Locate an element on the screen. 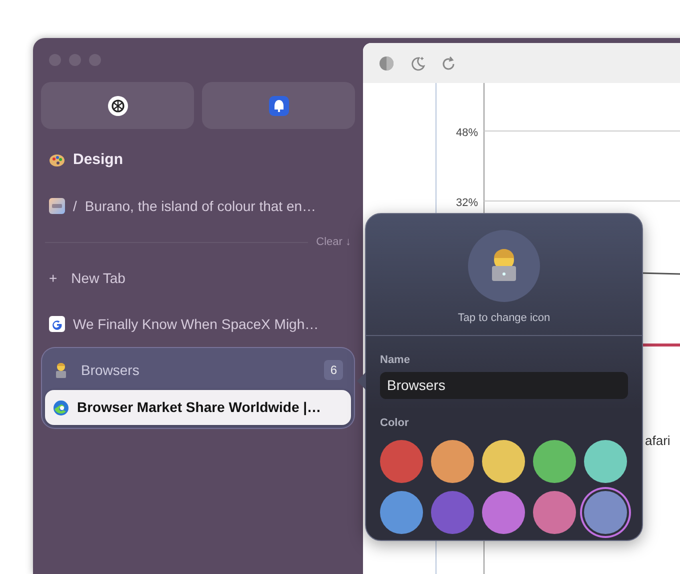  new-tab-button: + New Tab is located at coordinates (198, 278).